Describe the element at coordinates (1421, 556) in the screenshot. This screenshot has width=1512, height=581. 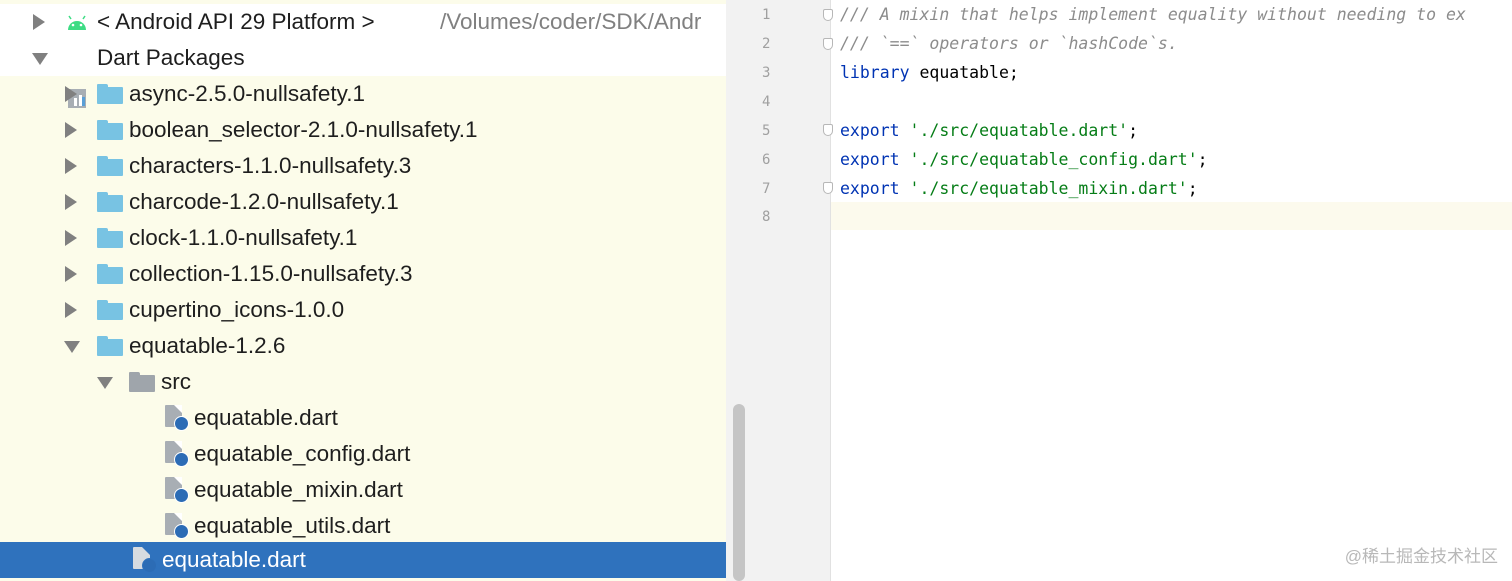
I see `watermark: @稀土掘金技术社区` at that location.